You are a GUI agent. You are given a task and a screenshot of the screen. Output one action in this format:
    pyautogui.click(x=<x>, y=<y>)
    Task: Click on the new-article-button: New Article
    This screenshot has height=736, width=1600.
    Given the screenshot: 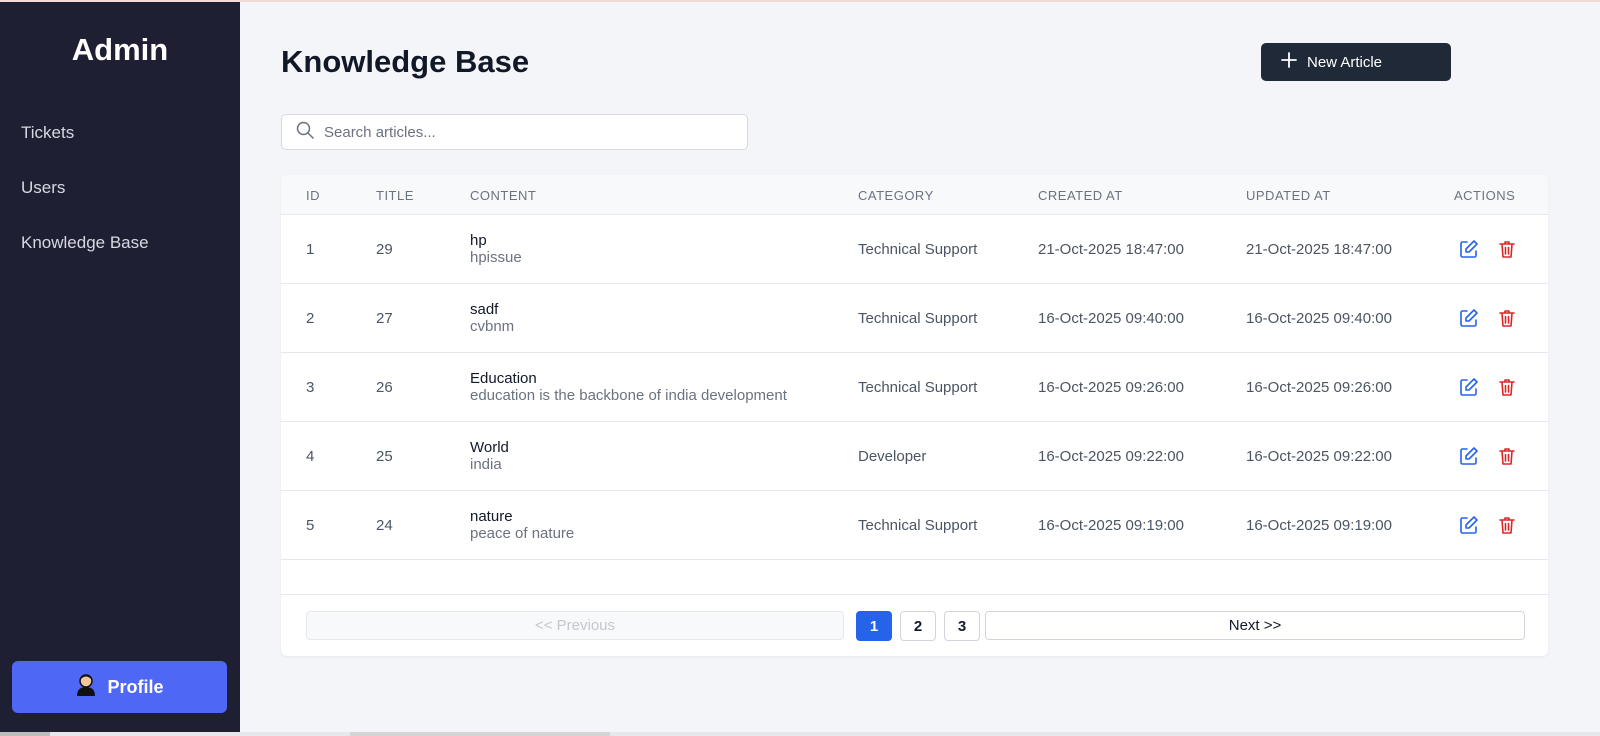 What is the action you would take?
    pyautogui.click(x=1356, y=62)
    